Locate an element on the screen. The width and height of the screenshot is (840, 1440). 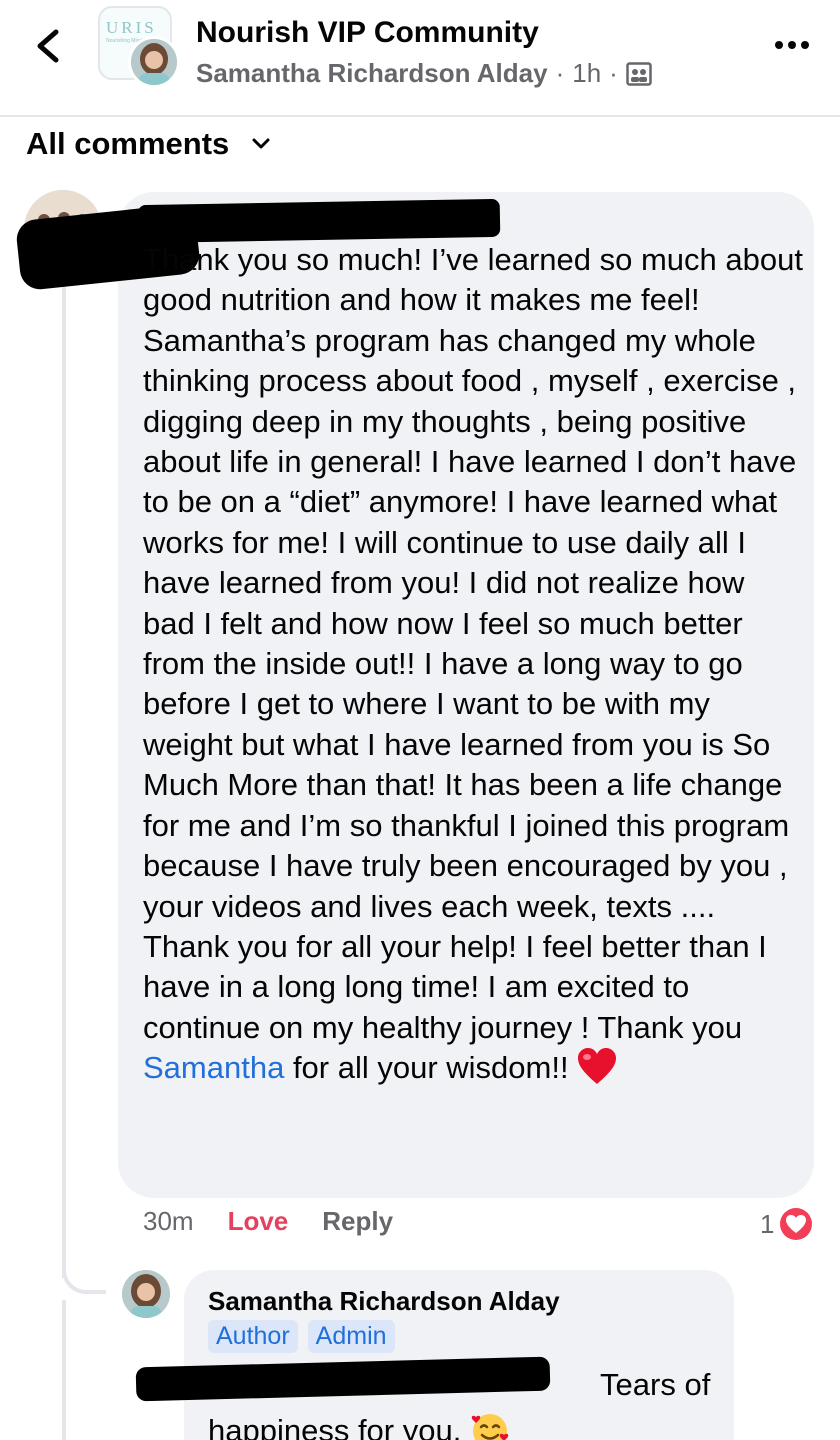
chevron-down-icon is located at coordinates (261, 143).